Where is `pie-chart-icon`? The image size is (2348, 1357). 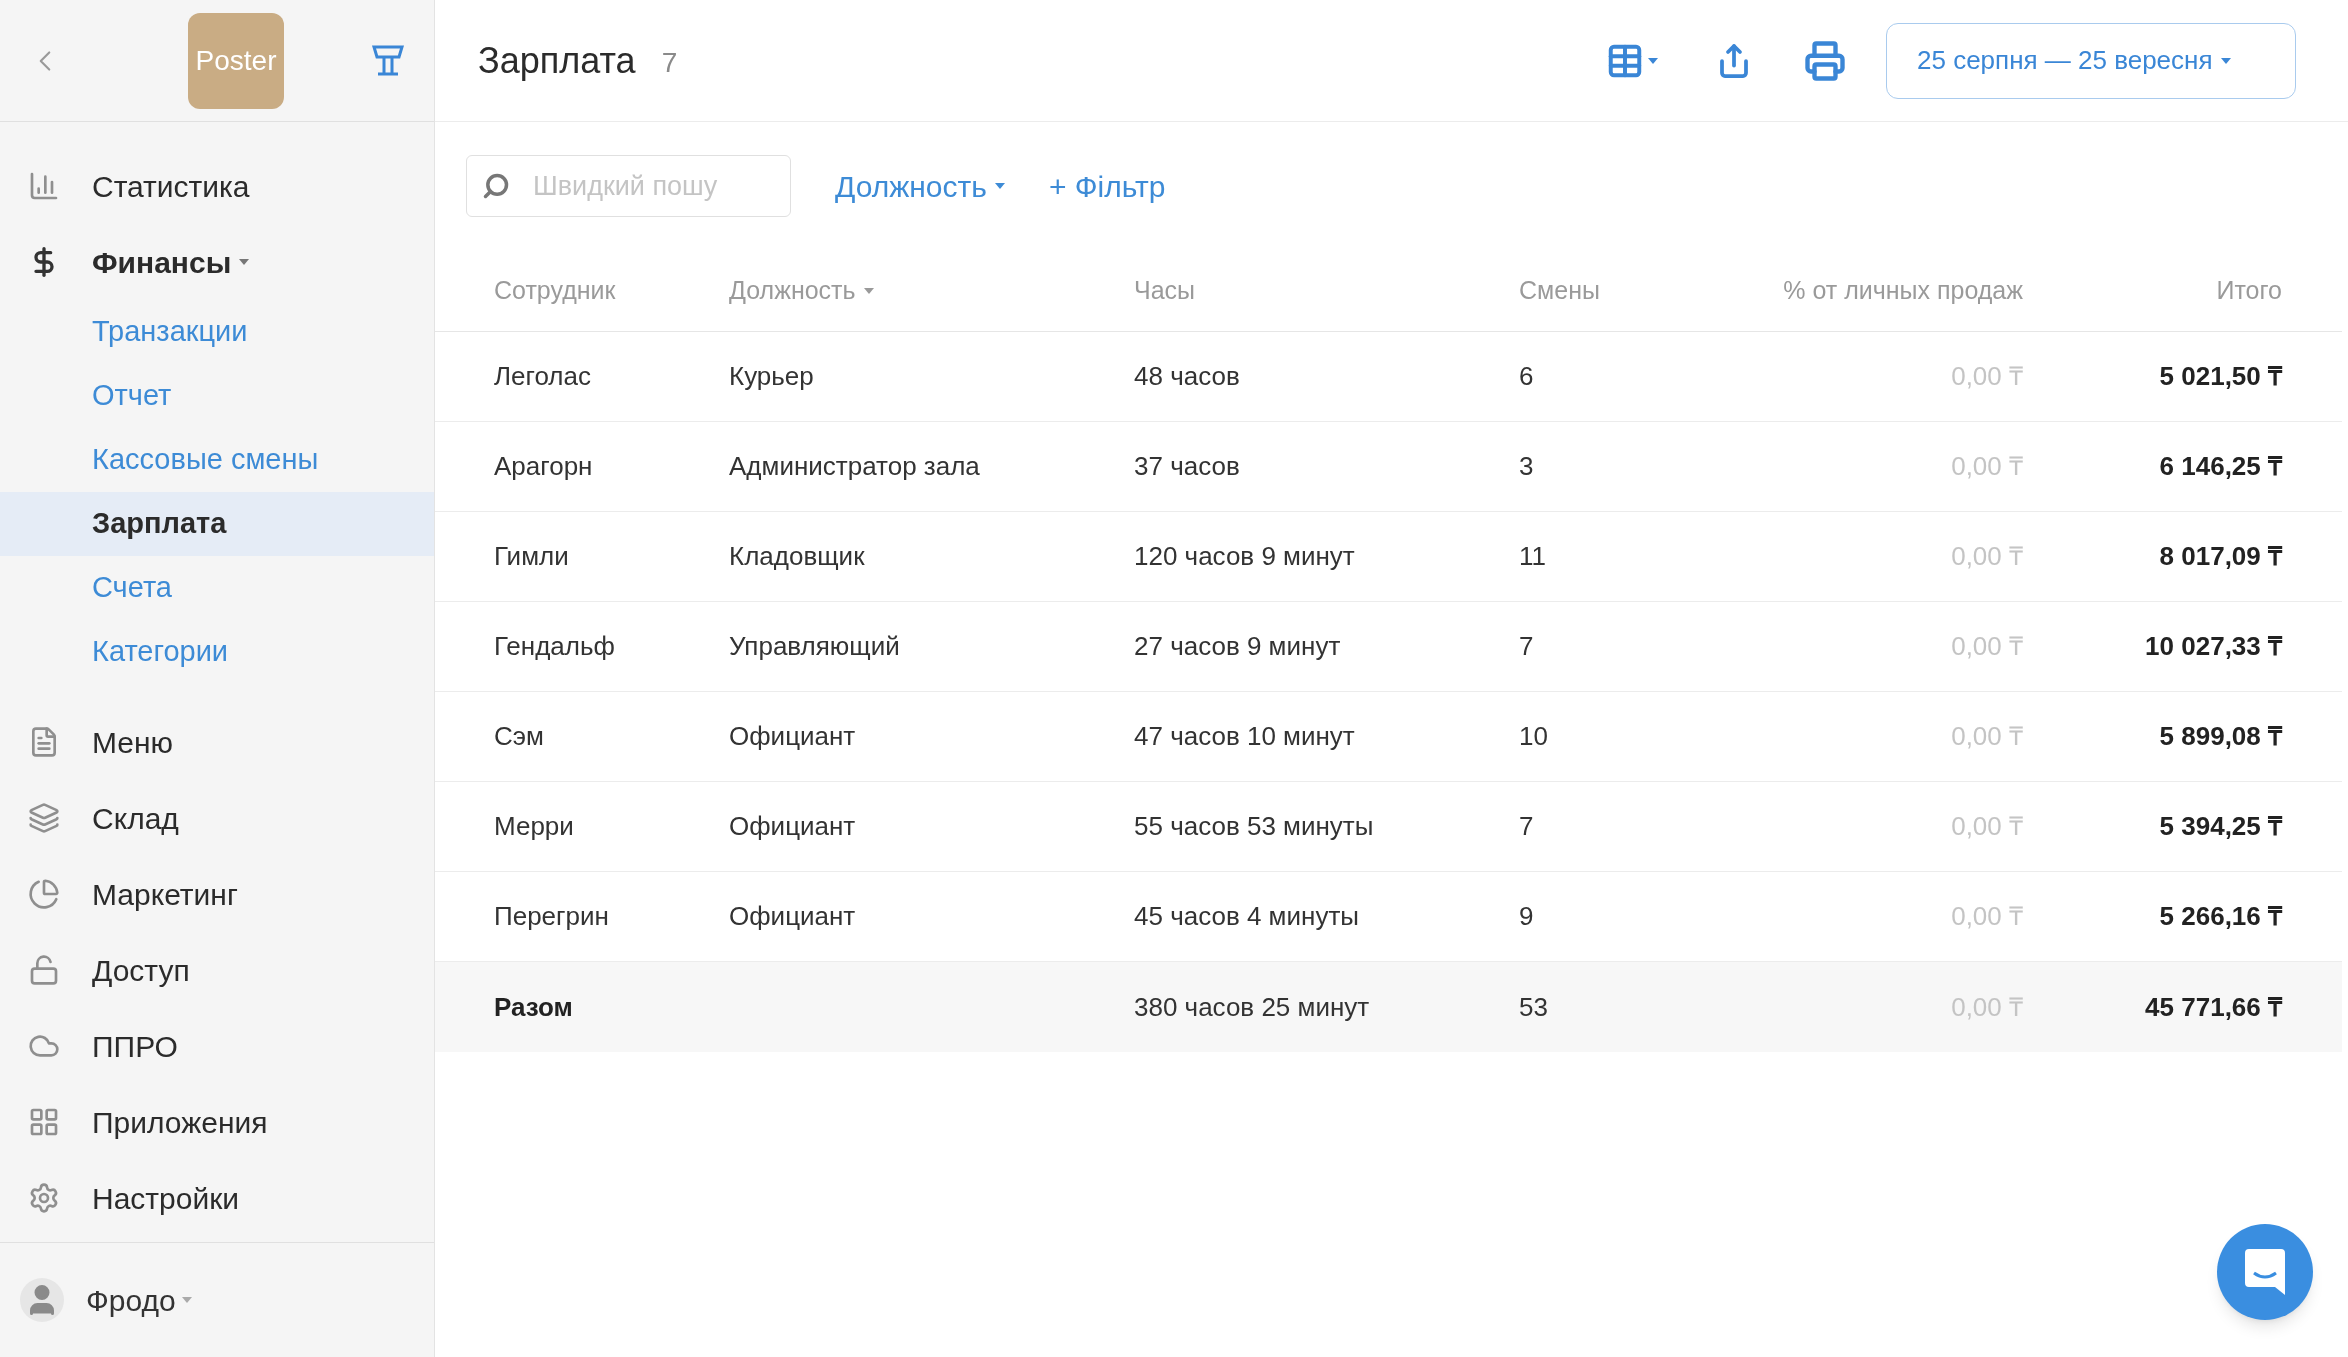
pie-chart-icon is located at coordinates (44, 894).